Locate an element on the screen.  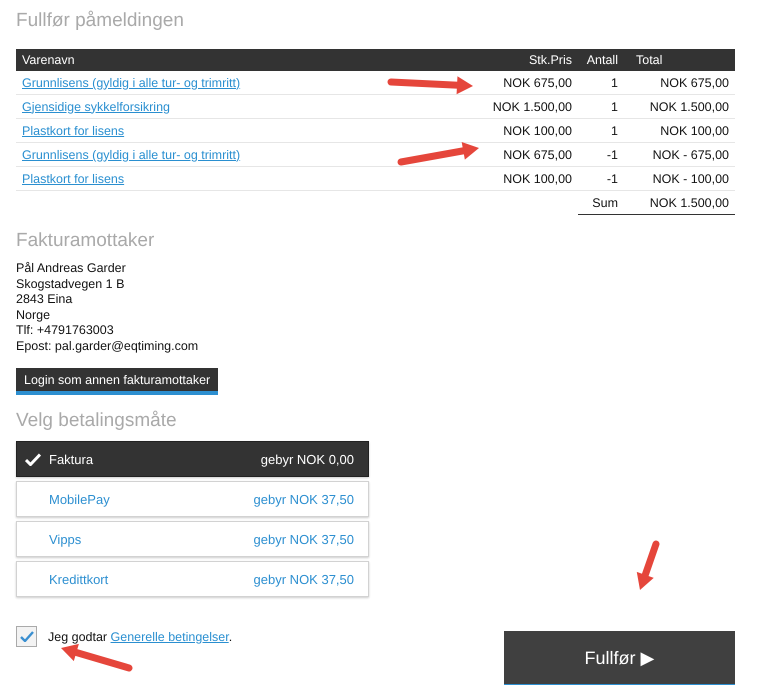
section-heading: Velg betalingsmåte is located at coordinates (97, 421).